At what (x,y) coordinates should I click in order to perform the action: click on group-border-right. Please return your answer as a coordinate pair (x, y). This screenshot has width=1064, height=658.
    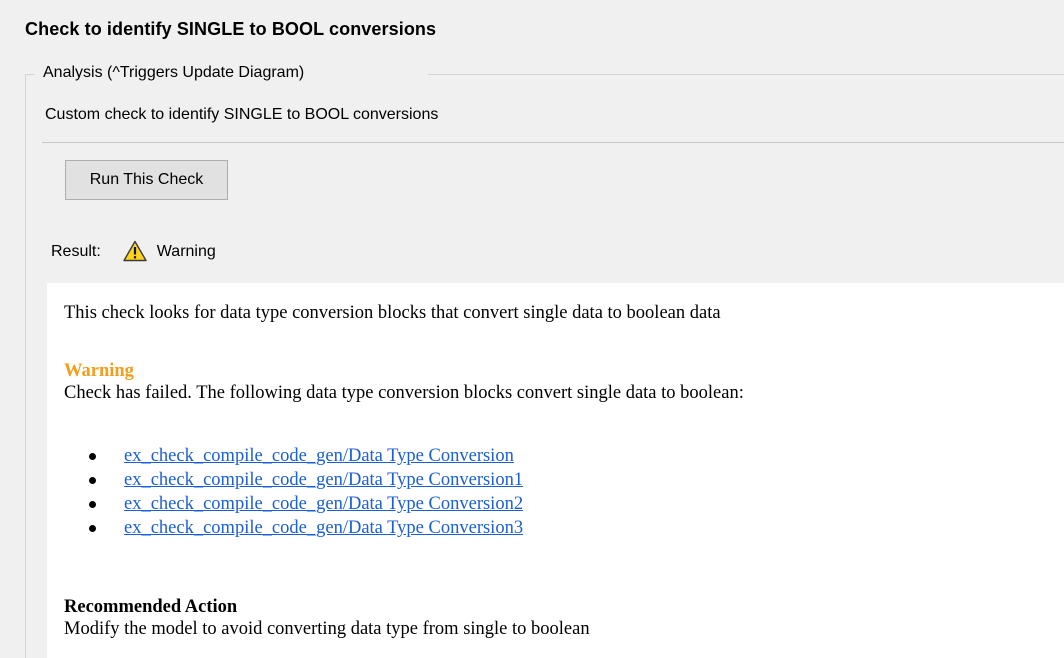
    Looking at the image, I should click on (746, 74).